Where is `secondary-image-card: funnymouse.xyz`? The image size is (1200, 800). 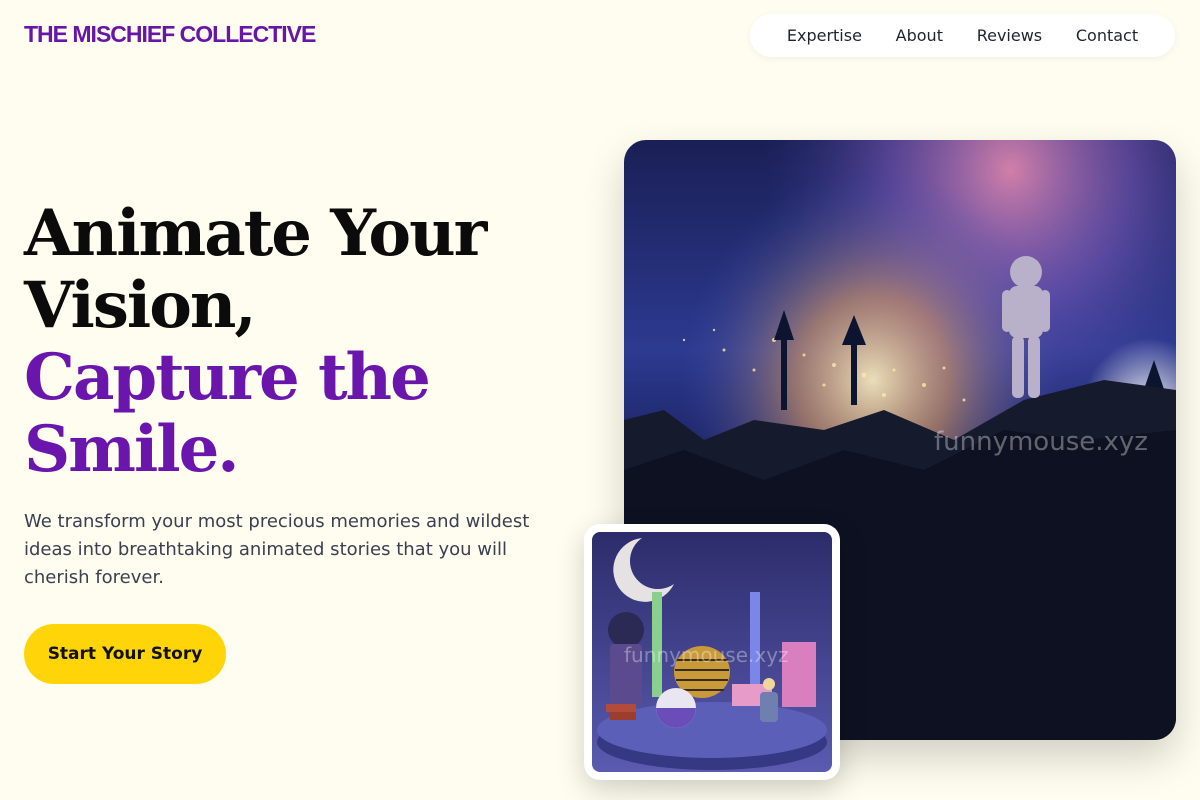
secondary-image-card: funnymouse.xyz is located at coordinates (712, 652).